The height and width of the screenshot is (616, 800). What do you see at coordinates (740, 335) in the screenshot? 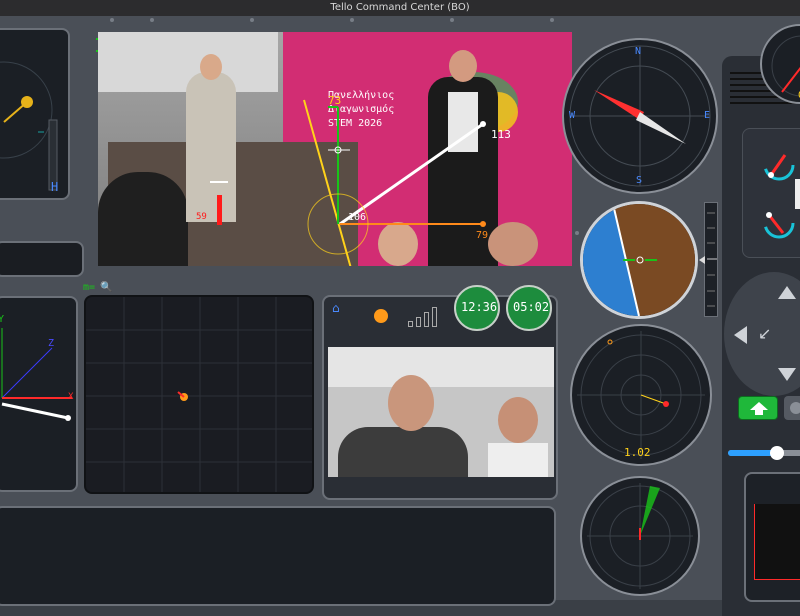
I see `arrow-left-button` at bounding box center [740, 335].